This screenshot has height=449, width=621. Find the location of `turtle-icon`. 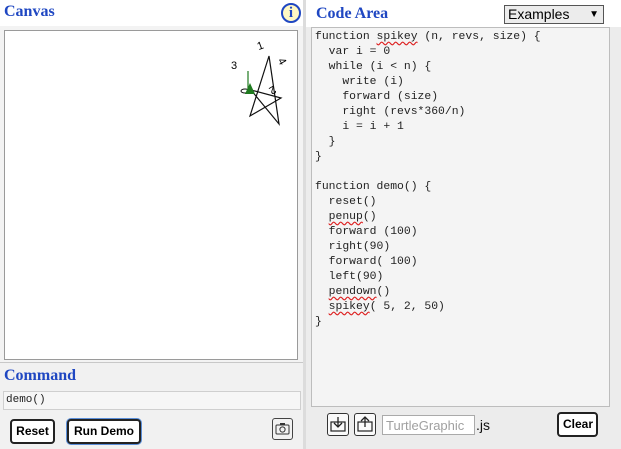

turtle-icon is located at coordinates (250, 88).